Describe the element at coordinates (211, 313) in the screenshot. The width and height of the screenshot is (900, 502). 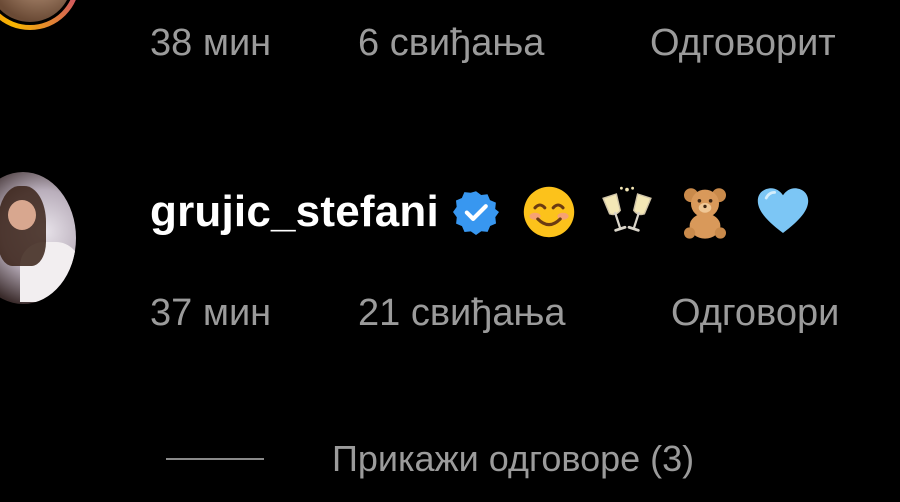
I see `comment-timestamp: 37 мин` at that location.